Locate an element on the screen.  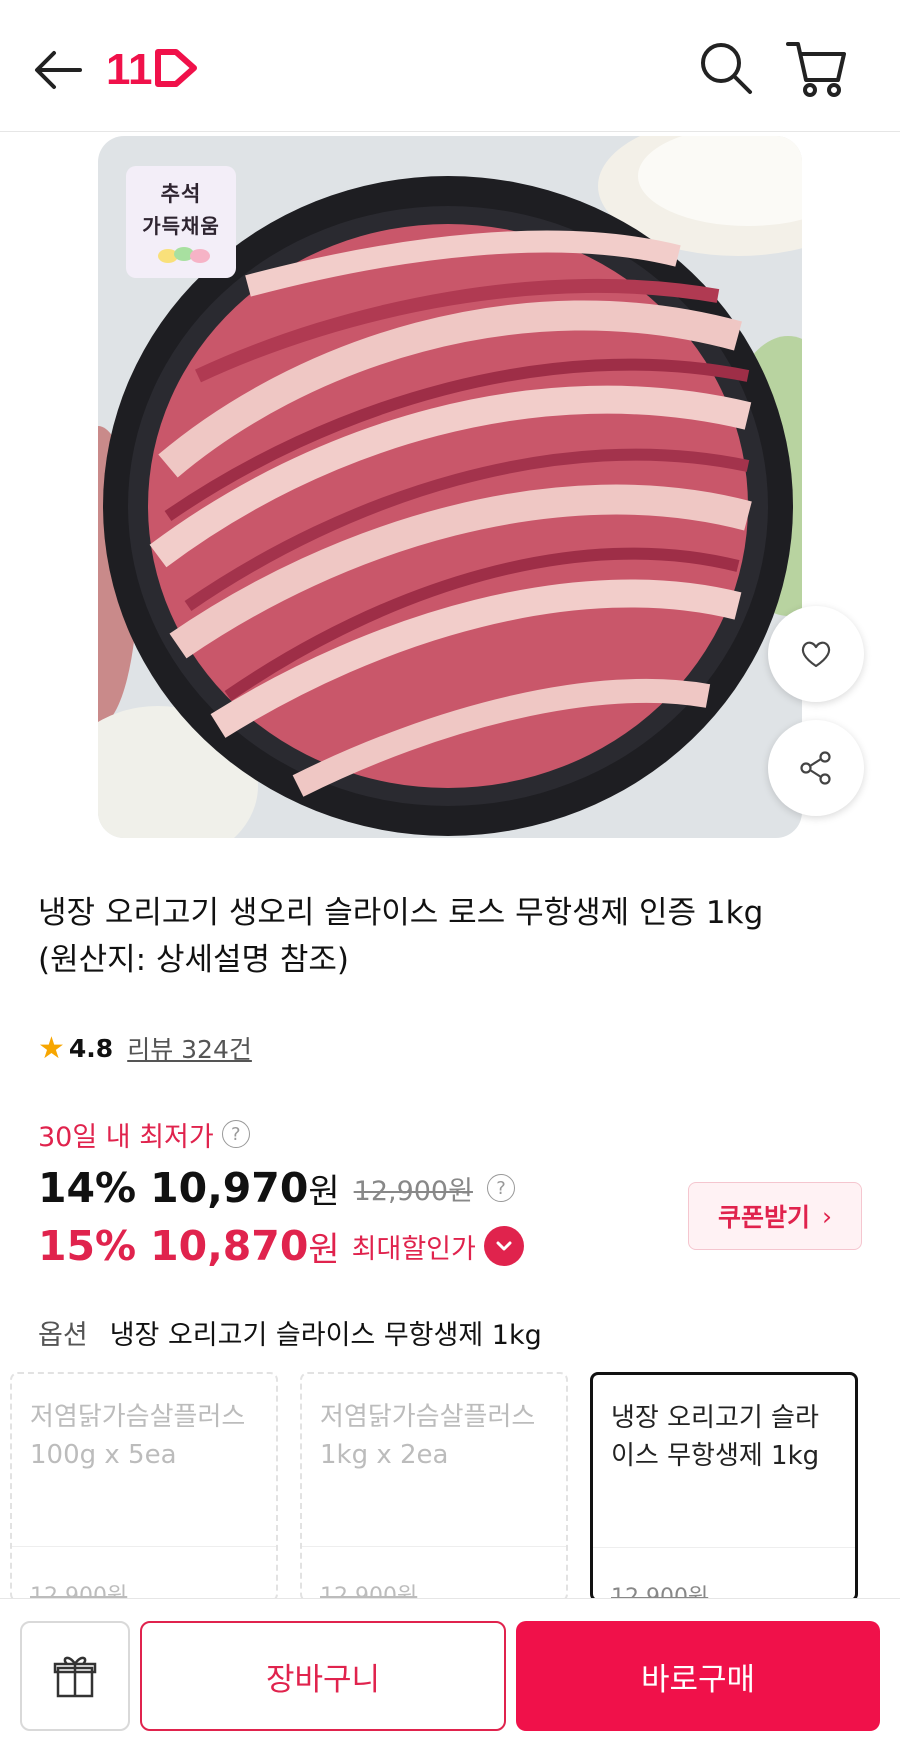
option-card-name: 저염닭가슴살플러스 1kg x 2ea is located at coordinates (428, 1436).